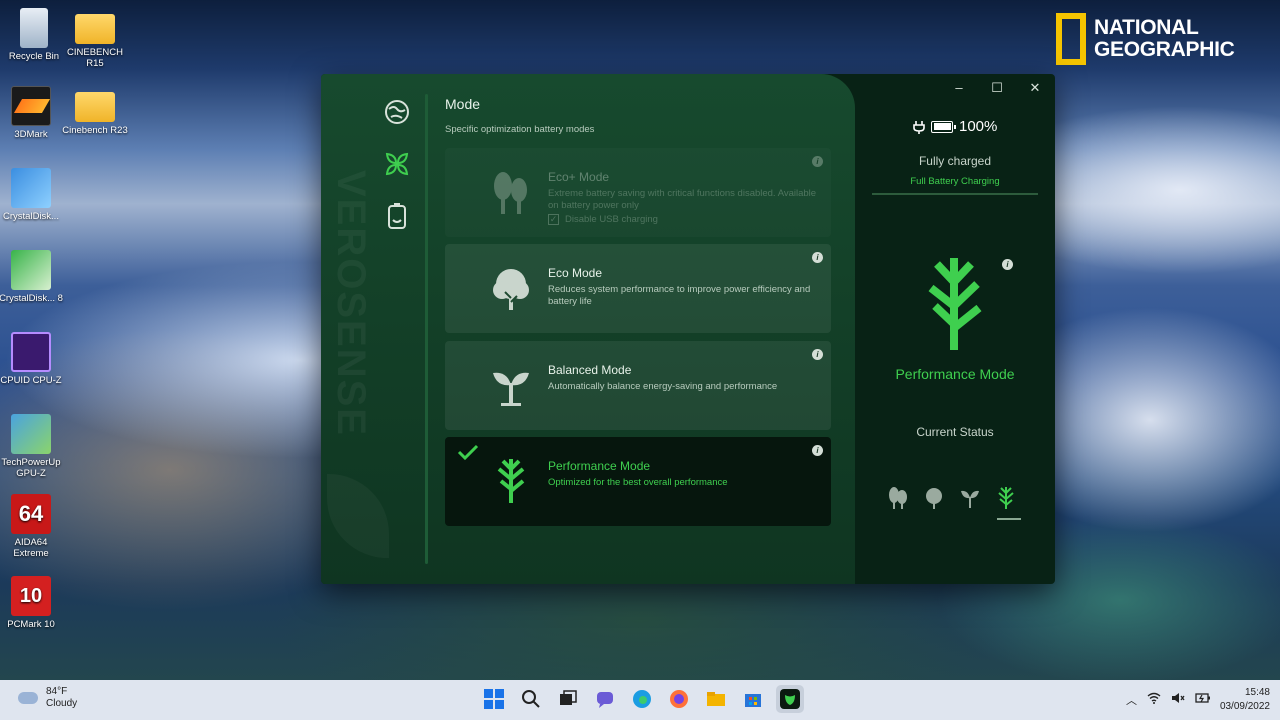 This screenshot has height=720, width=1280. I want to click on desktop-icon-cinebench-r23: Cinebench R23, so click(95, 111).